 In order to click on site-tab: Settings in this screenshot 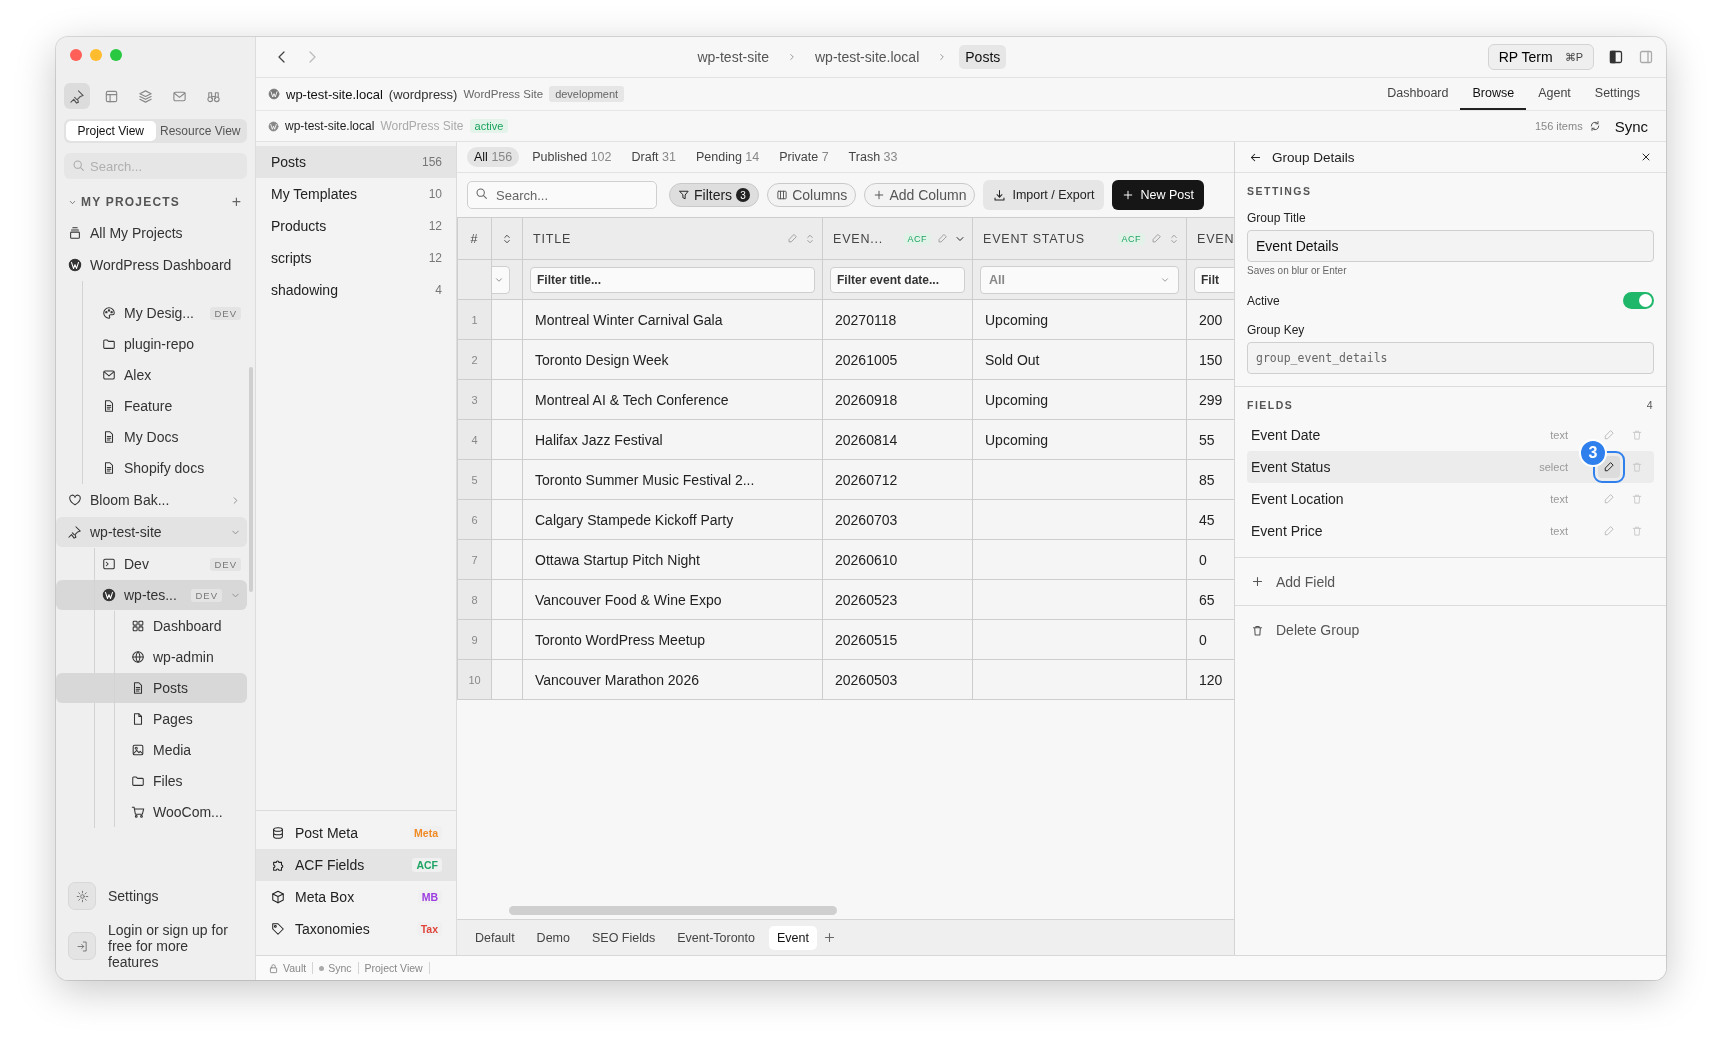, I will do `click(1617, 94)`.